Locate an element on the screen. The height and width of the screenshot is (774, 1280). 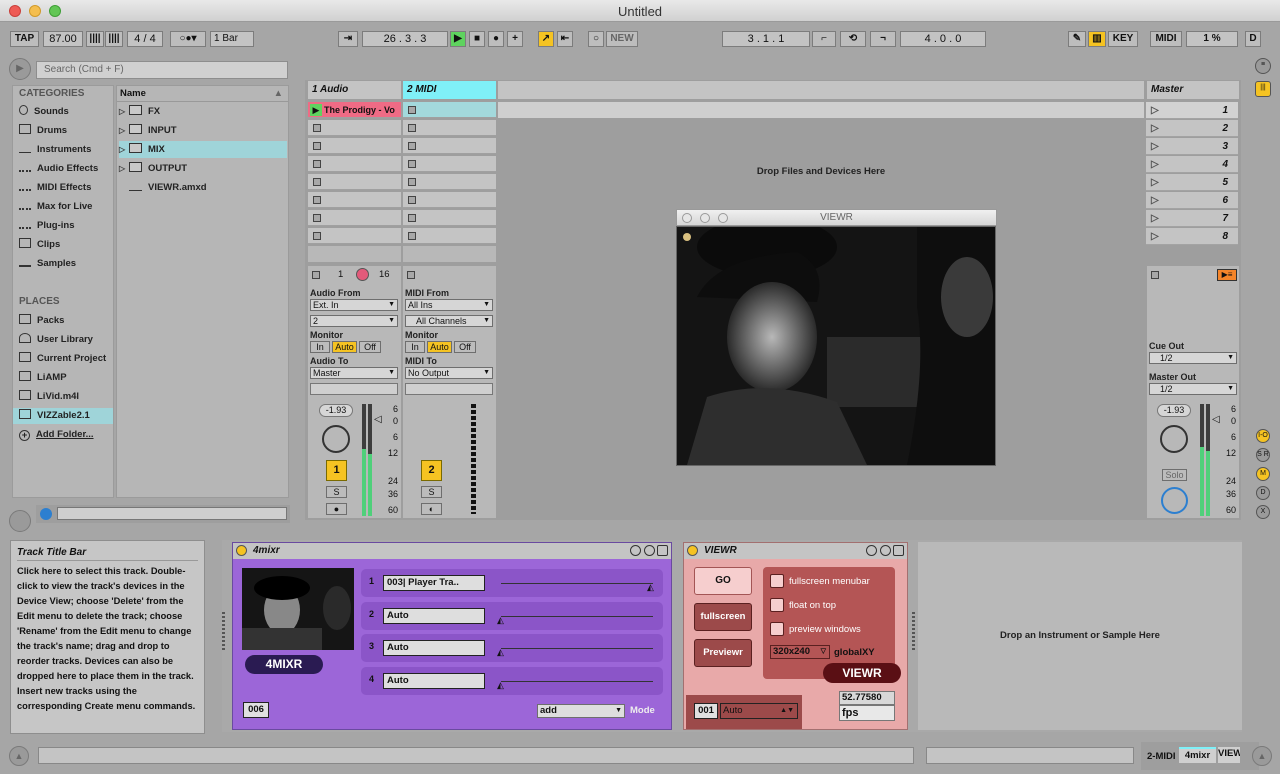
folder-input: ▷ INPUT is located at coordinates (203, 130).